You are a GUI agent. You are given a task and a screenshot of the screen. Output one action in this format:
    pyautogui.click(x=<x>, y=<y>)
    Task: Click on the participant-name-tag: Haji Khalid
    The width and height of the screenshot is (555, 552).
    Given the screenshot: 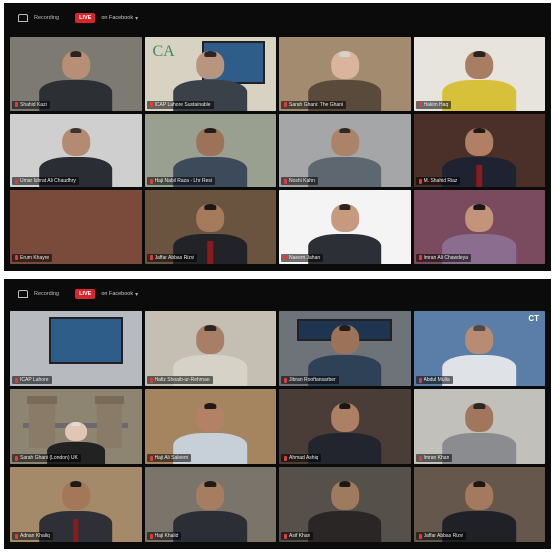 What is the action you would take?
    pyautogui.click(x=164, y=536)
    